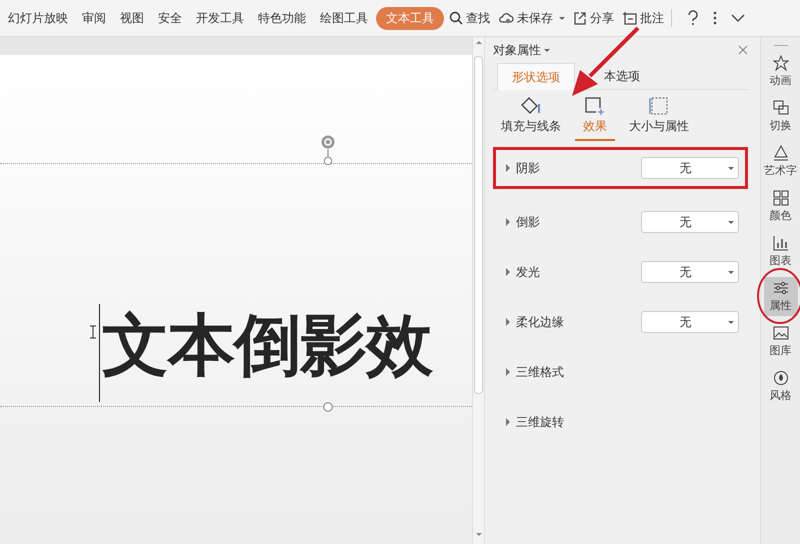 This screenshot has height=544, width=800. I want to click on ribbon-tab: 幻灯片放映, so click(38, 18).